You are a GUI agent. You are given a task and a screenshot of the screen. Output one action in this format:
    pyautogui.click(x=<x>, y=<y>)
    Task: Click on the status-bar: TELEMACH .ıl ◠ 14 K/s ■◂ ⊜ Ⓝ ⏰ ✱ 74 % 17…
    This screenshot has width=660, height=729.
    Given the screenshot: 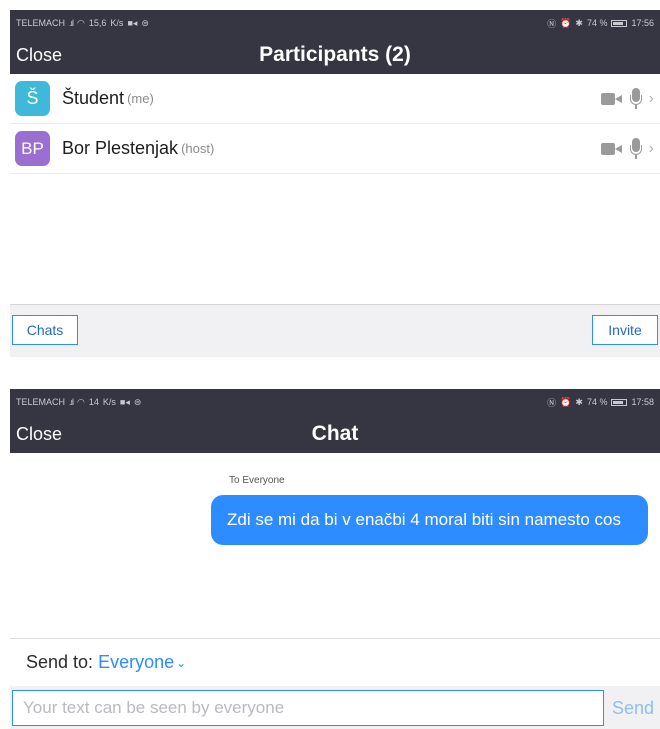 What is the action you would take?
    pyautogui.click(x=335, y=402)
    